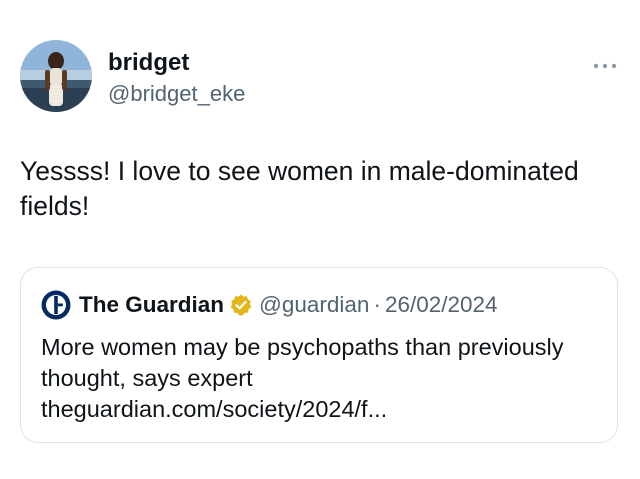 The width and height of the screenshot is (640, 479). I want to click on author-display-name: bridget, so click(148, 63).